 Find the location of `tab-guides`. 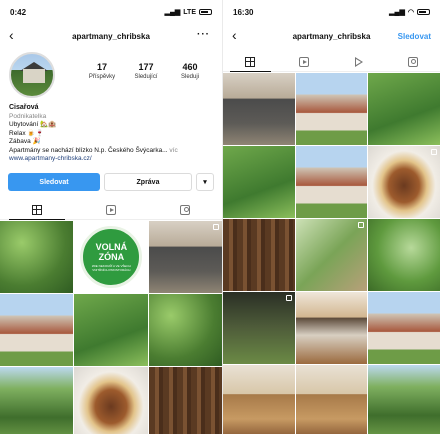

tab-guides is located at coordinates (304, 61).